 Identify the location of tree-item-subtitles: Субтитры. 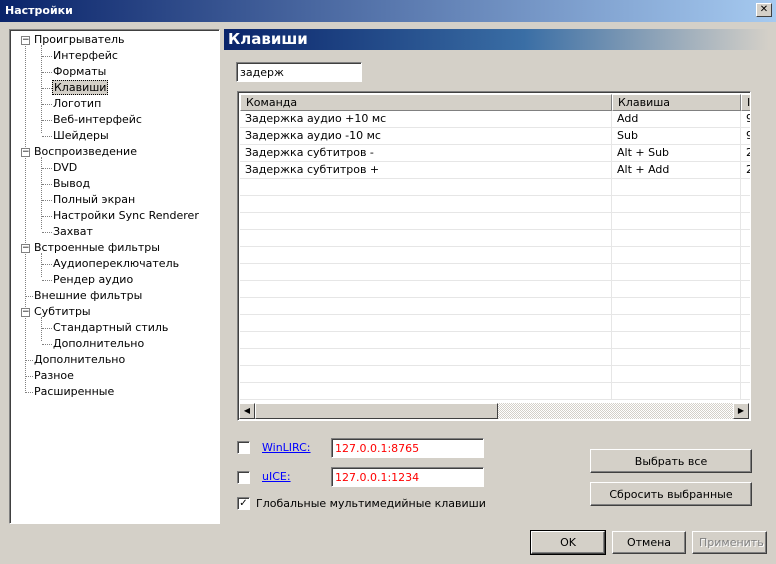
(62, 312).